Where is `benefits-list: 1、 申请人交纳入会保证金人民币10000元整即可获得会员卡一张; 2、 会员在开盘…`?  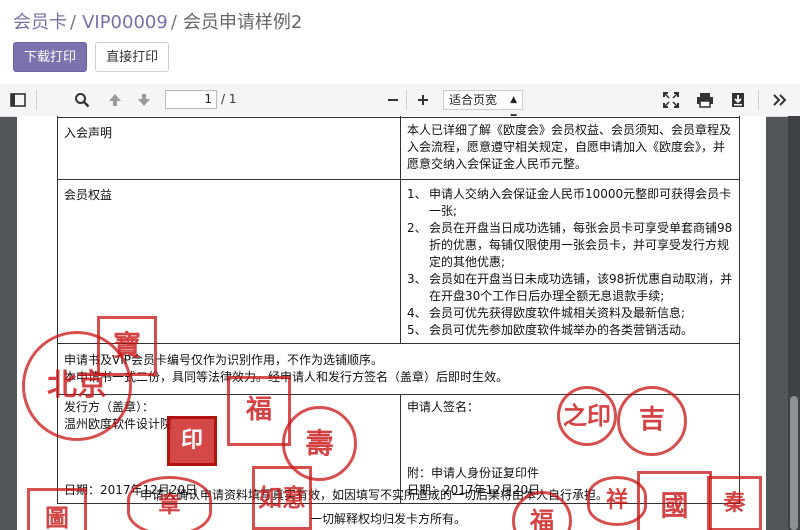
benefits-list: 1、 申请人交纳入会保证金人民币10000元整即可获得会员卡一张; 2、 会员在开盘… is located at coordinates (570, 262).